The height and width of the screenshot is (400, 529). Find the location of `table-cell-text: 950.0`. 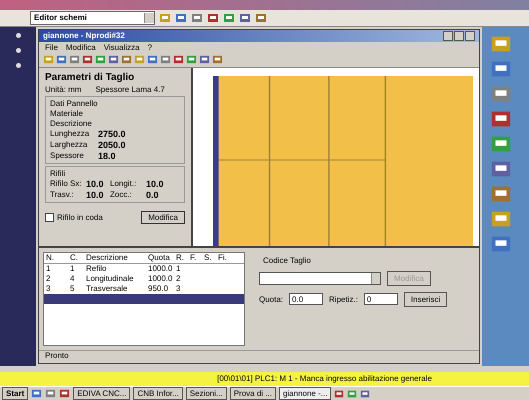

table-cell-text: 950.0 is located at coordinates (158, 289).